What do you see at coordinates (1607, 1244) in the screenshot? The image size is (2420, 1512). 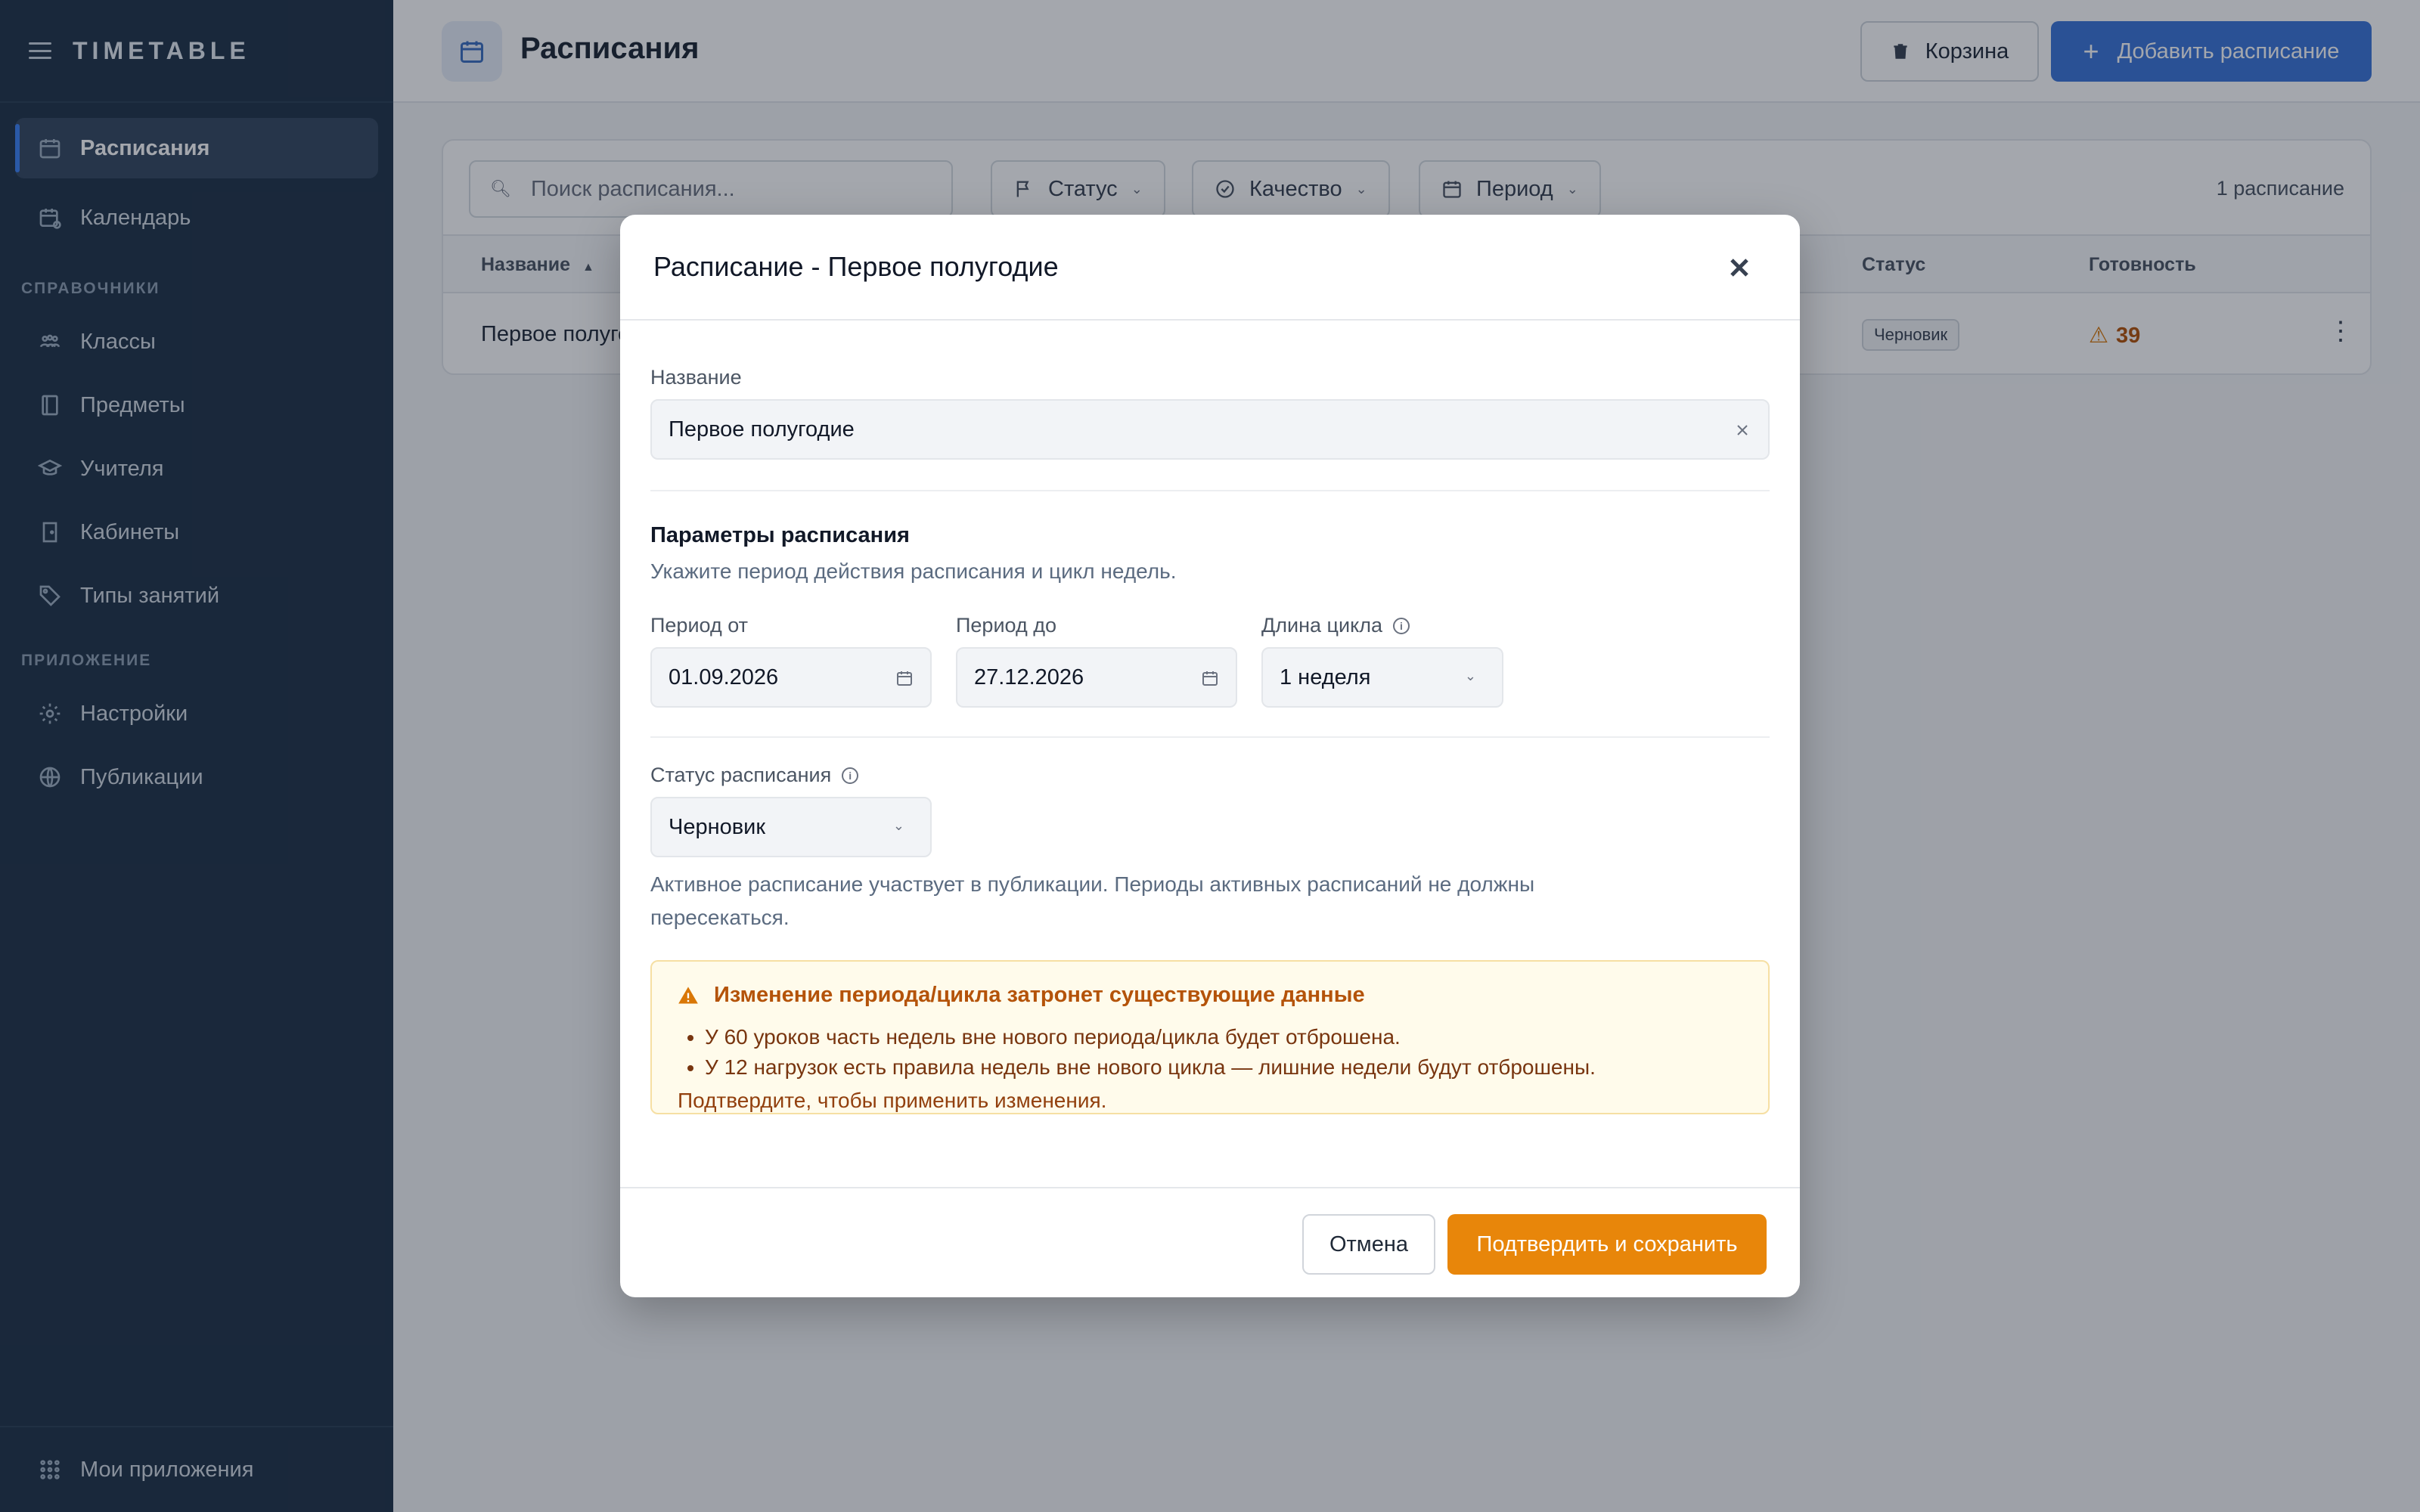 I see `confirm-save-button: Подтвердить и сохранить` at bounding box center [1607, 1244].